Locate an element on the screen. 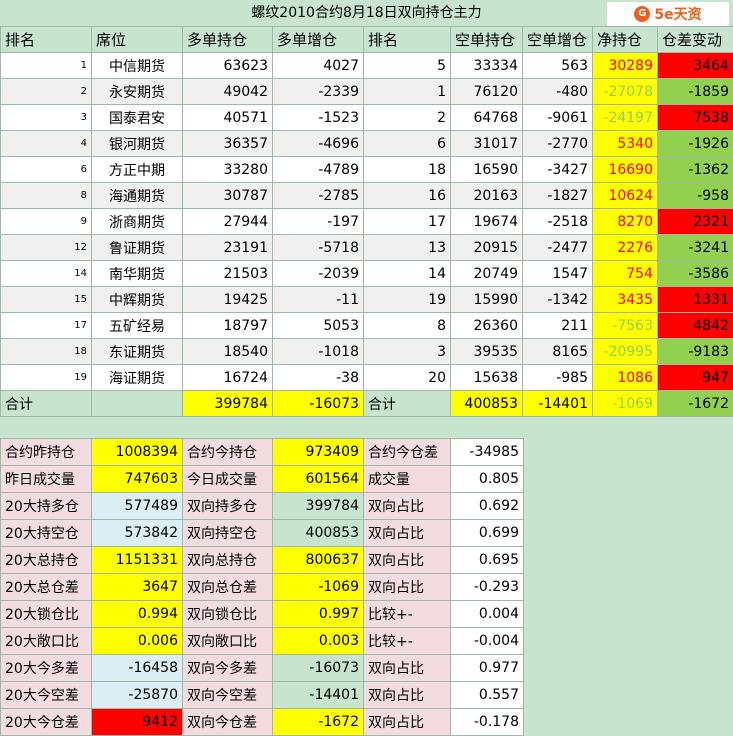  header-diff: 仓差变动 is located at coordinates (695, 40).